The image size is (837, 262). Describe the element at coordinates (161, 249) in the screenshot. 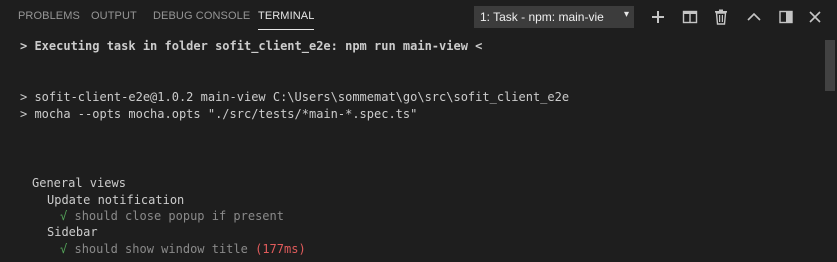

I see `test-name: should show window title` at that location.